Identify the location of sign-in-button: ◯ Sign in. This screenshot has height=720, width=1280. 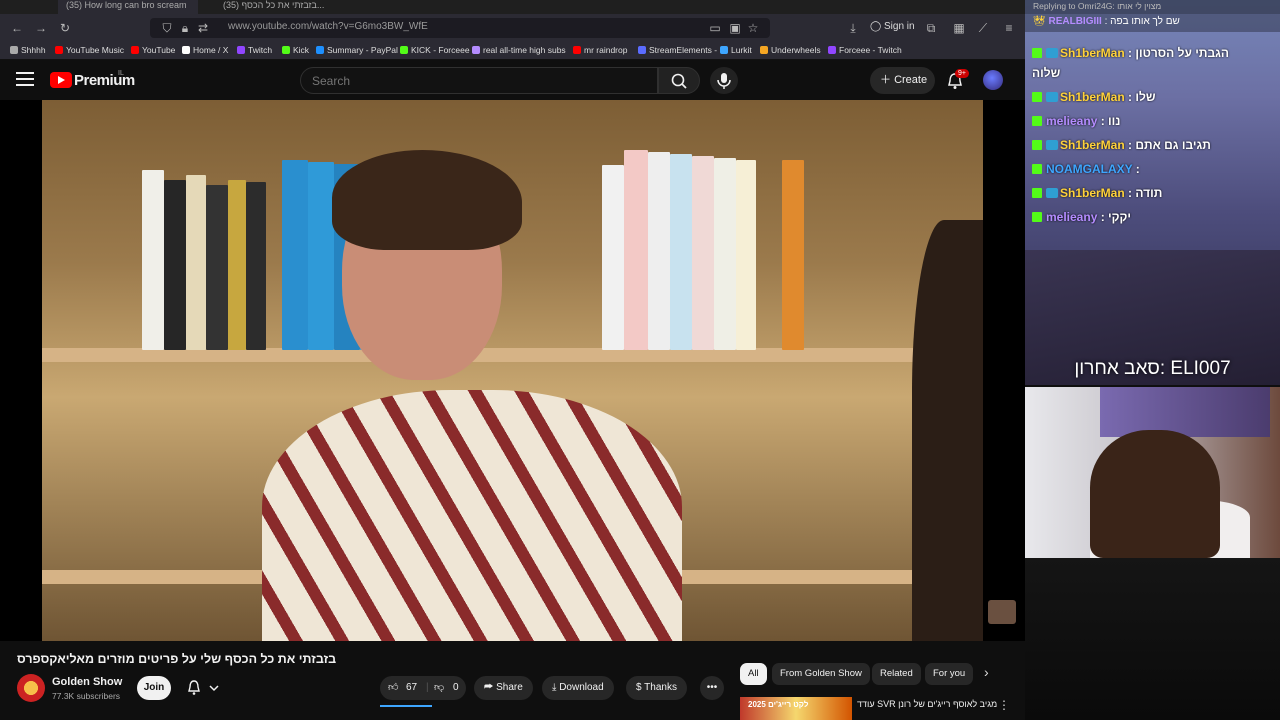
(892, 26).